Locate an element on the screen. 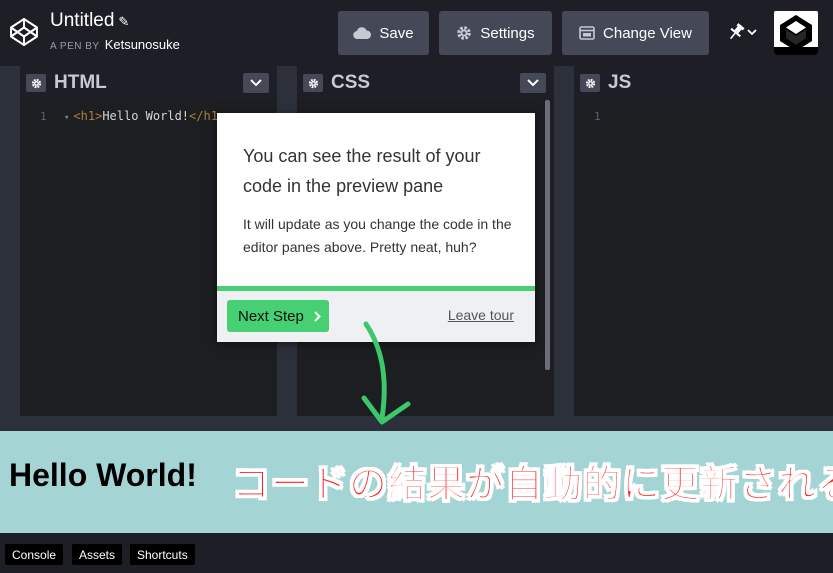  html-panel-header: HTML is located at coordinates (148, 83).